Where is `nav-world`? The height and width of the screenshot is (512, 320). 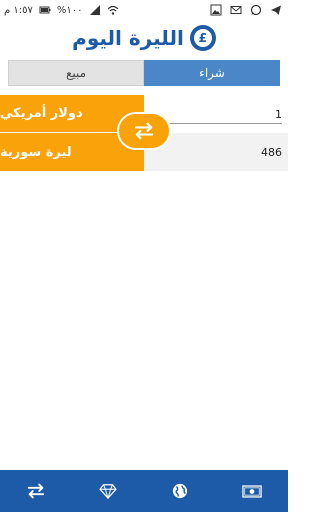 nav-world is located at coordinates (180, 491).